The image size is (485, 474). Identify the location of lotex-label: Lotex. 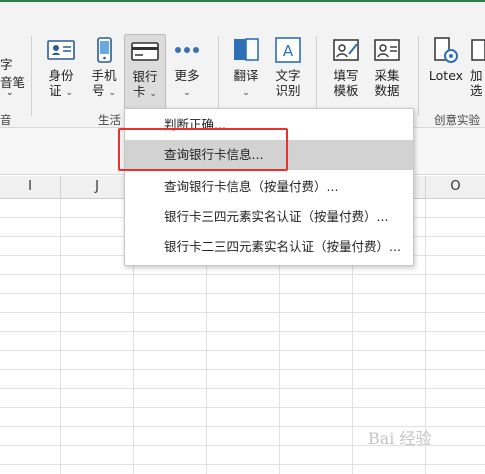
(446, 75).